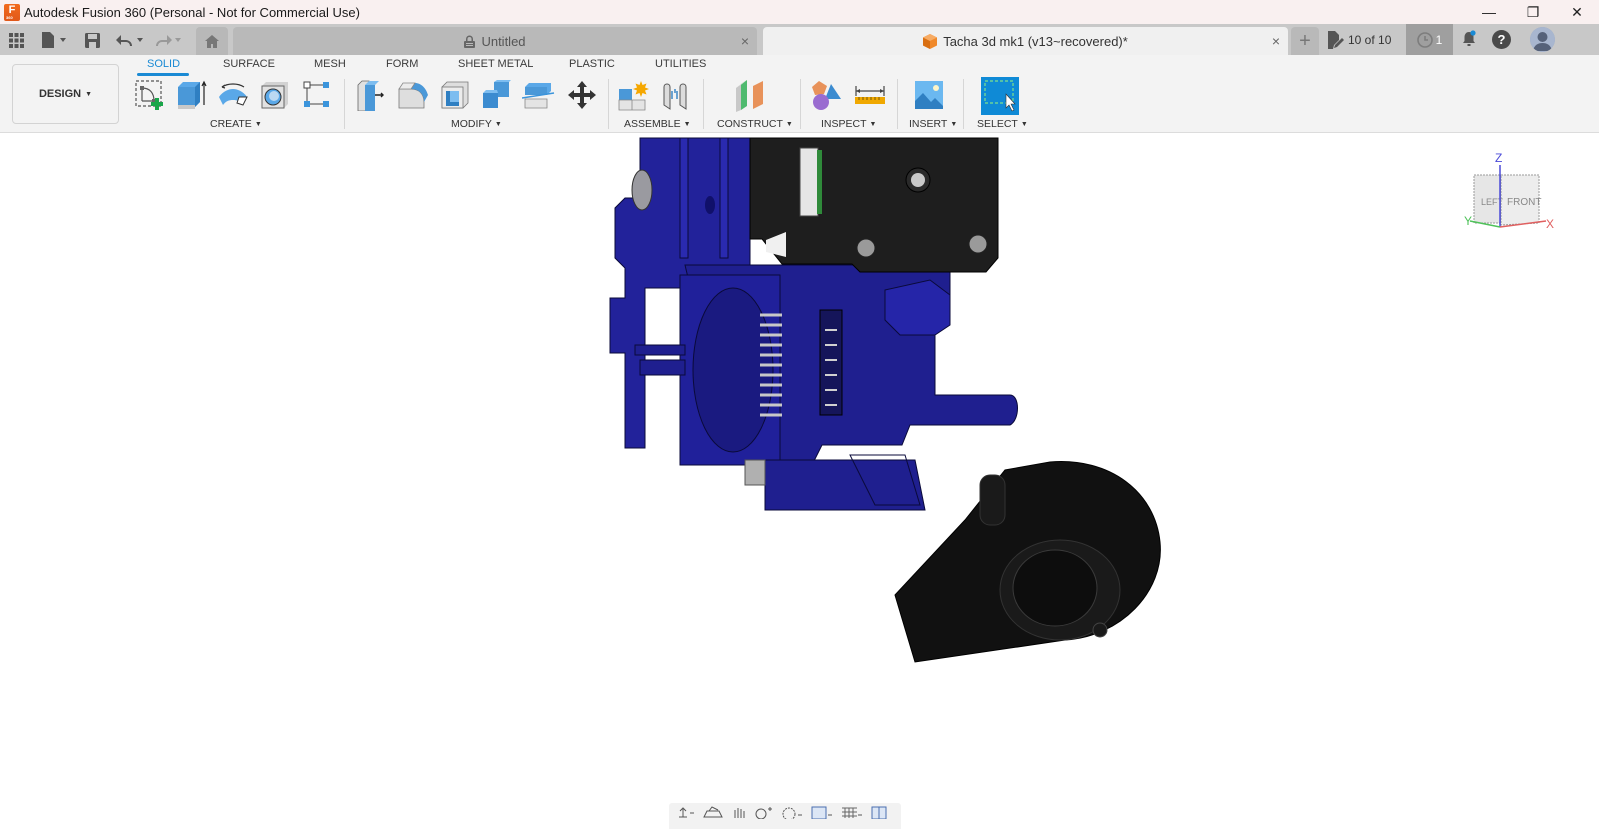 The image size is (1599, 829). Describe the element at coordinates (755, 124) in the screenshot. I see `construct-menu: CONSTRUCT ▼` at that location.